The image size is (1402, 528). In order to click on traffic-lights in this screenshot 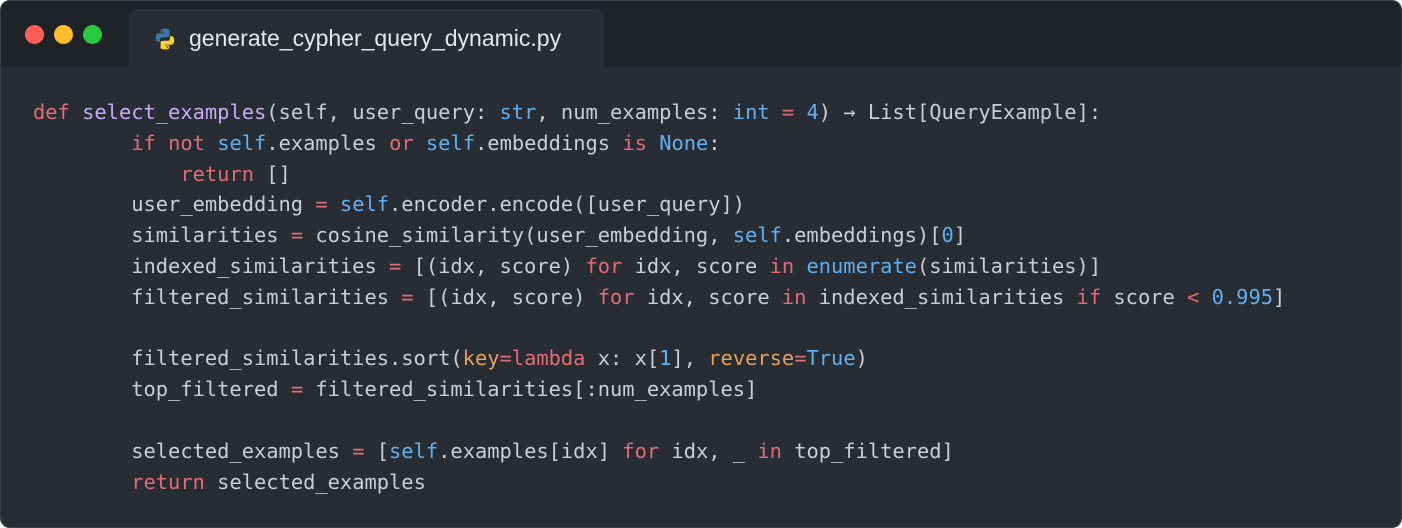, I will do `click(63, 34)`.